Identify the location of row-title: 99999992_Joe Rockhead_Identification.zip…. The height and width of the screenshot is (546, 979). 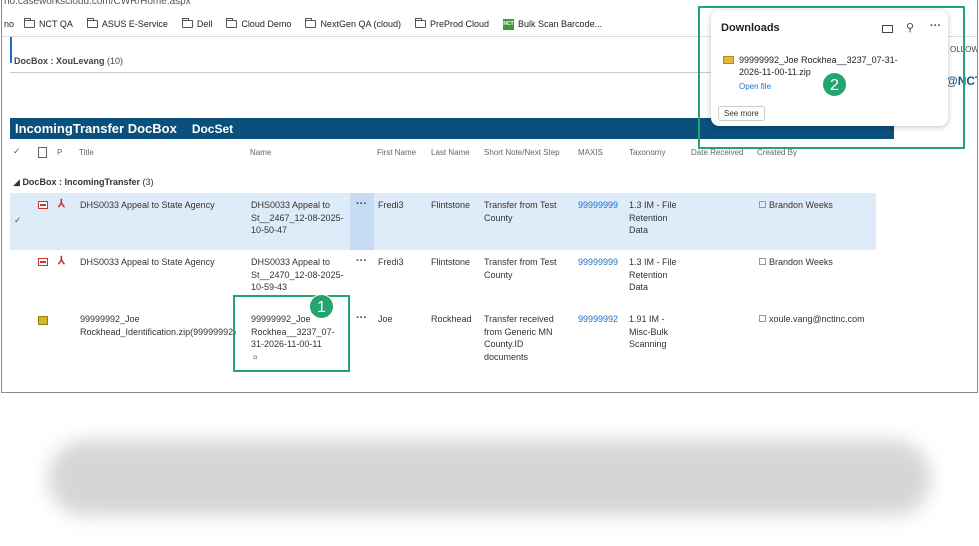
(164, 325).